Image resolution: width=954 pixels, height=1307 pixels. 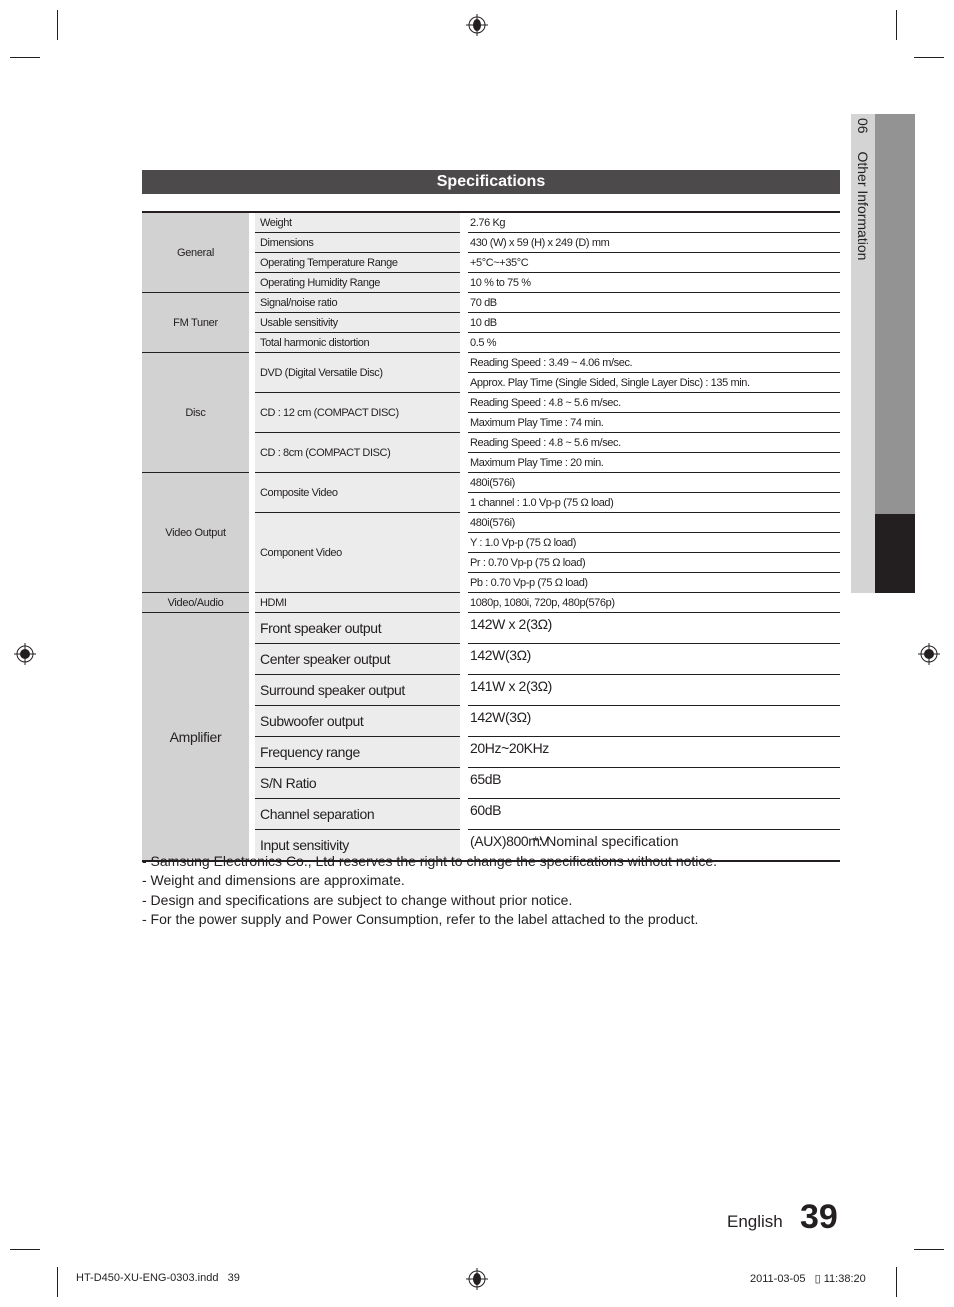 What do you see at coordinates (654, 282) in the screenshot?
I see `spec-item-value: 10 % to 75 %` at bounding box center [654, 282].